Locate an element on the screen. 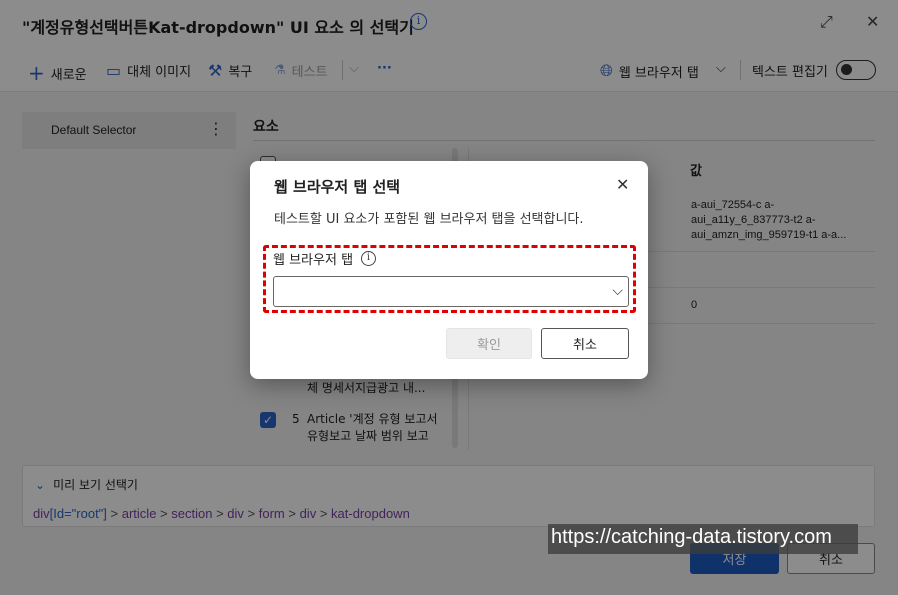  field-label-text: 웹 브라우저 탭 is located at coordinates (313, 260).